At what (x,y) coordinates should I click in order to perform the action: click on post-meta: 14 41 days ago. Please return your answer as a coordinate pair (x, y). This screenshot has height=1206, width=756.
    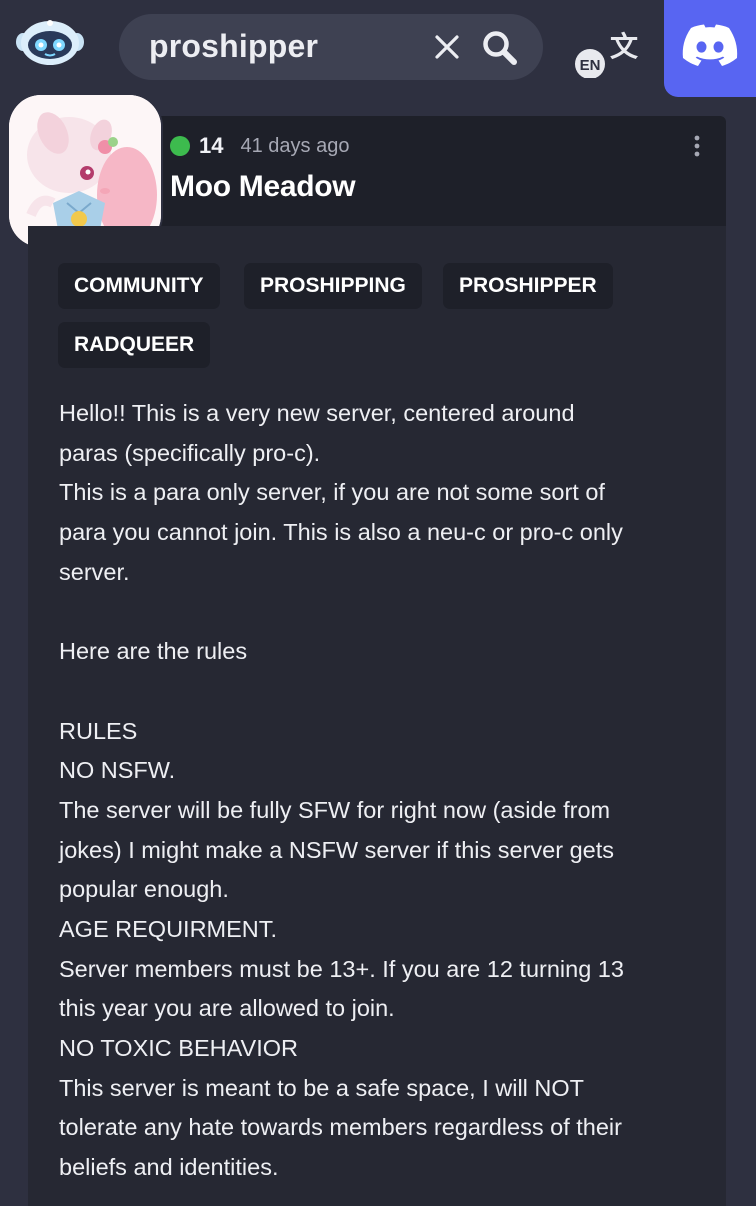
    Looking at the image, I should click on (259, 146).